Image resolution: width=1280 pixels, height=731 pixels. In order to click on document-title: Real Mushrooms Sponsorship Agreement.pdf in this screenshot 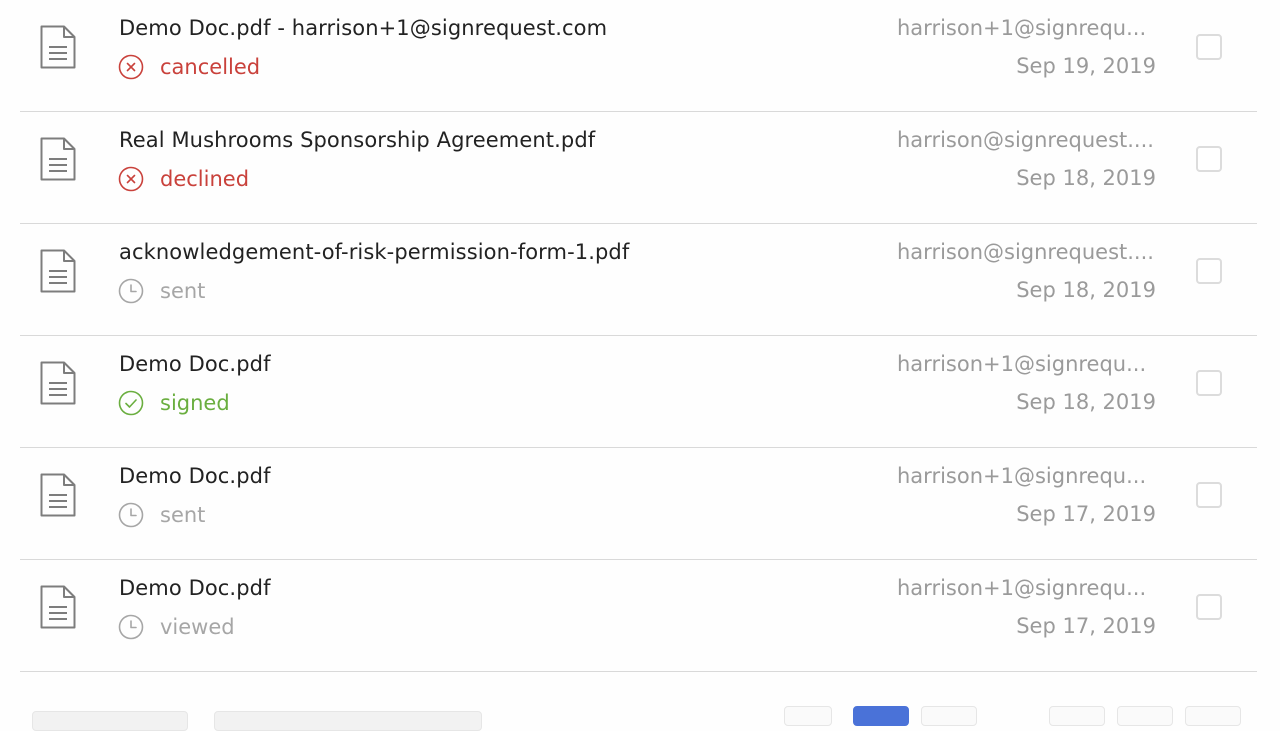, I will do `click(357, 140)`.